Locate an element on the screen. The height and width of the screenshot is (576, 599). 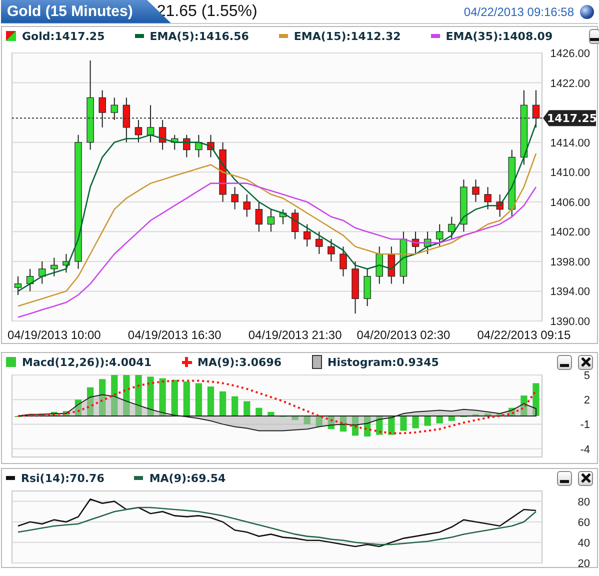
legend-label: MA(9):69.54 is located at coordinates (187, 478).